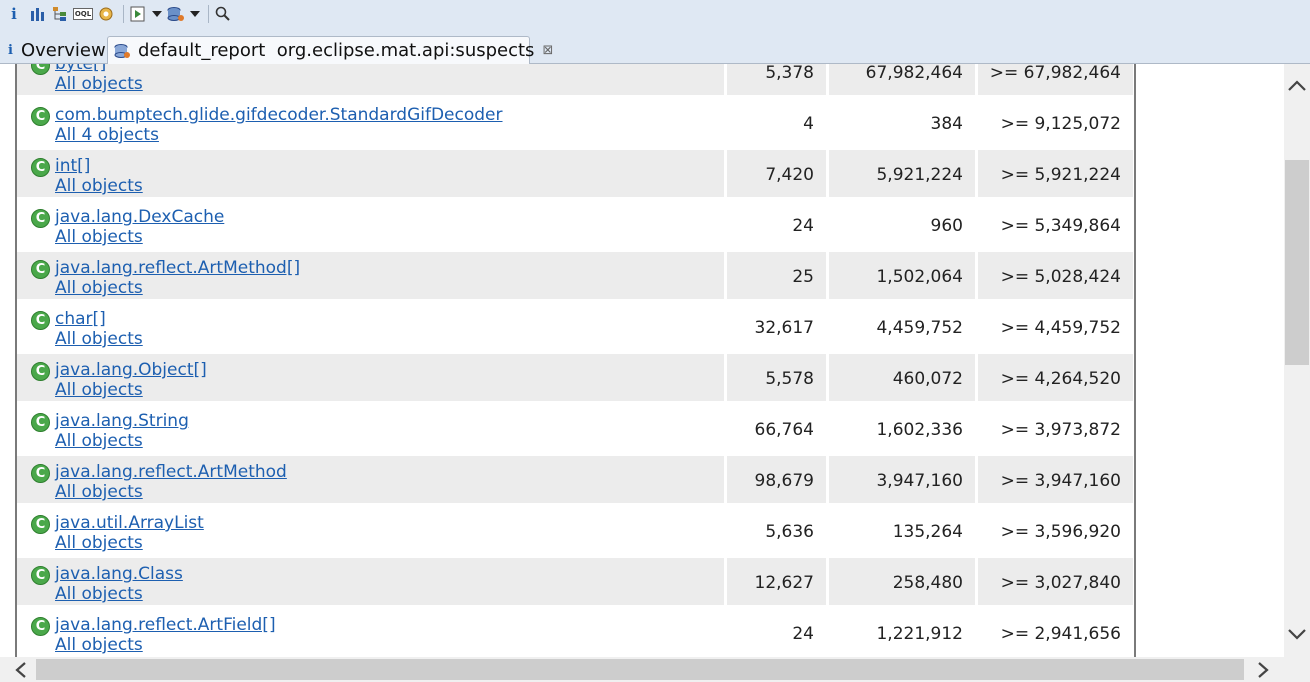  Describe the element at coordinates (122, 421) in the screenshot. I see `class-name-link: java.lang.String` at that location.